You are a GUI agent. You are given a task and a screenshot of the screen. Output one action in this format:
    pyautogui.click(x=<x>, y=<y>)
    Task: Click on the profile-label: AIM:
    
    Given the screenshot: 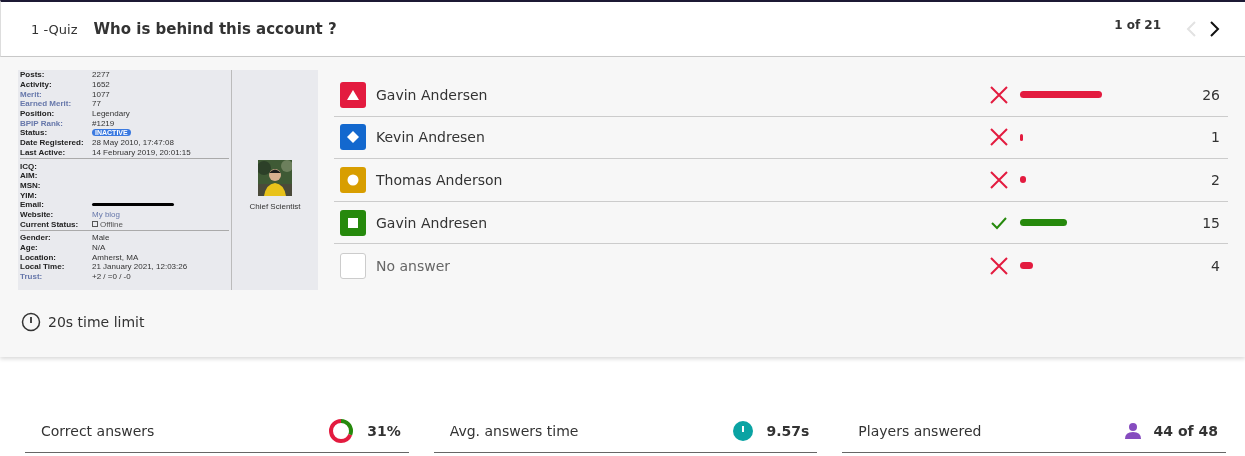 What is the action you would take?
    pyautogui.click(x=29, y=176)
    